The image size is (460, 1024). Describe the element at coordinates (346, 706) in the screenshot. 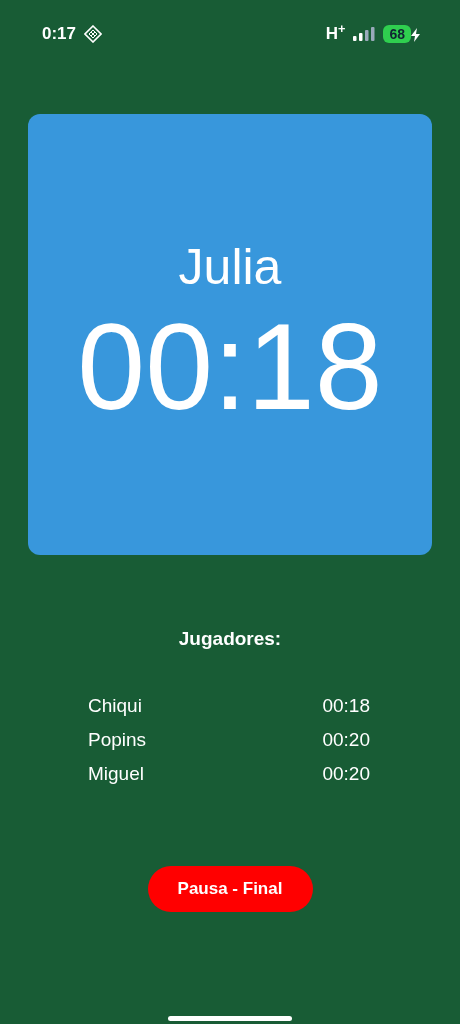

I see `player-time: 00:18` at that location.